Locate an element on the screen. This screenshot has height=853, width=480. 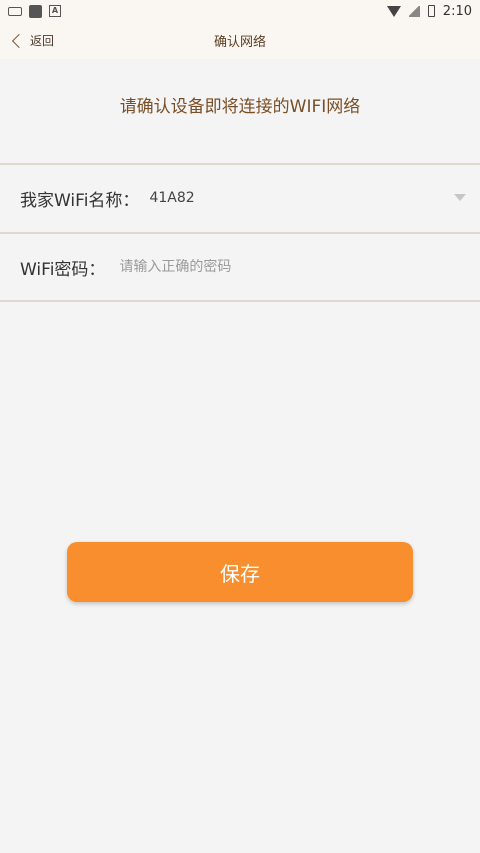
wifi-password-label: WiFi密码： is located at coordinates (63, 269).